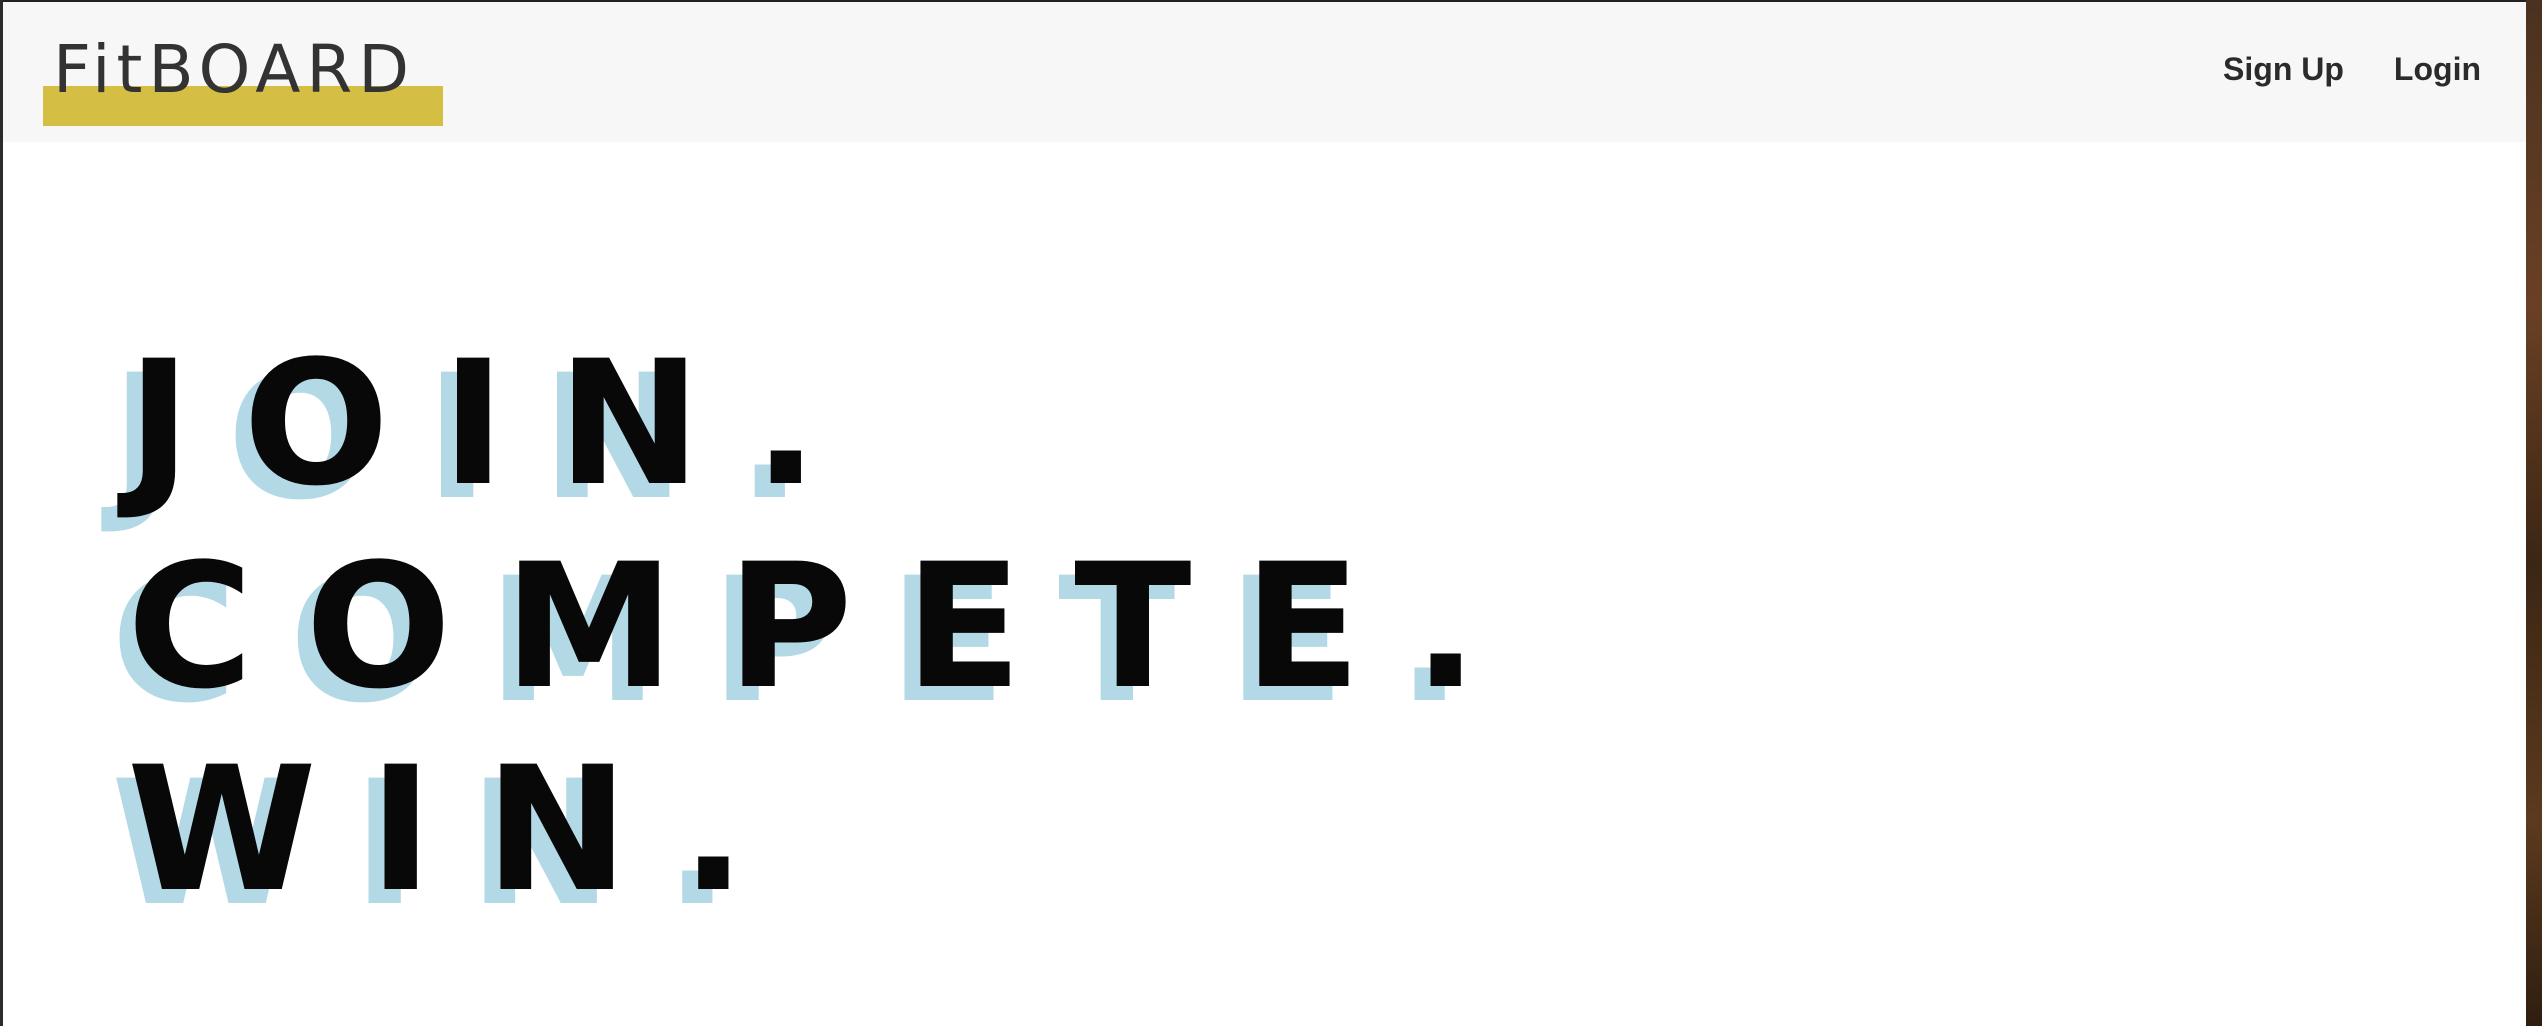 The height and width of the screenshot is (1026, 2542). Describe the element at coordinates (499, 423) in the screenshot. I see `hero-line-join: JOIN.` at that location.